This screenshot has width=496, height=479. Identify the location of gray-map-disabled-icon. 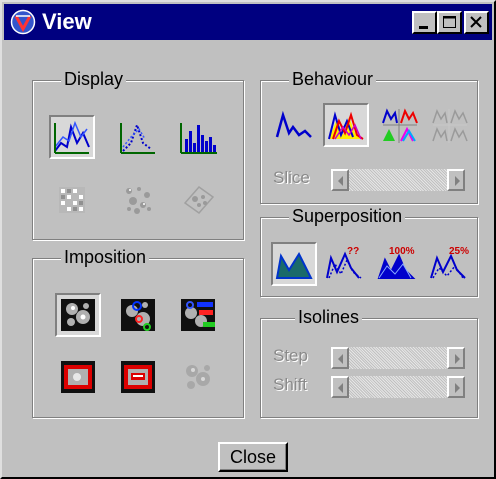
(198, 377).